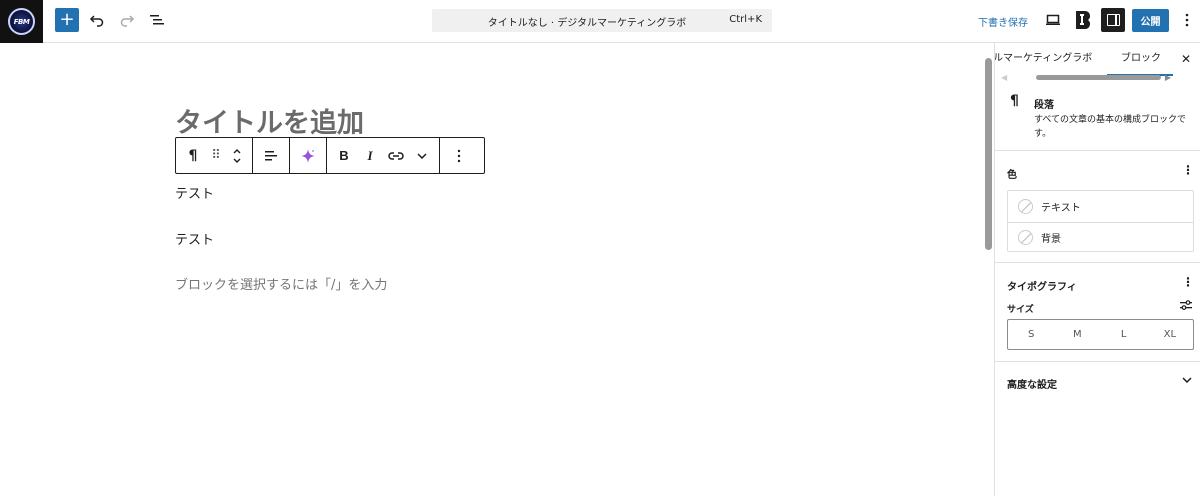 The width and height of the screenshot is (1200, 496). I want to click on site-icon-button: FBM, so click(21, 21).